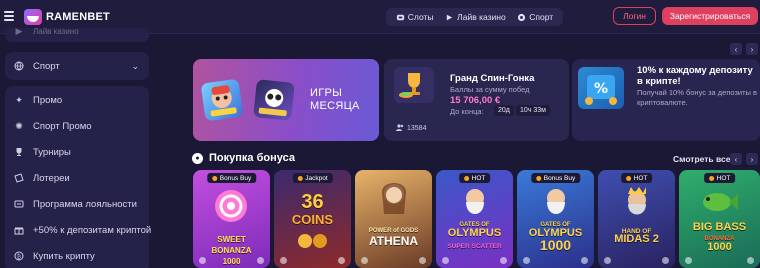 Image resolution: width=760 pixels, height=268 pixels. I want to click on top-nav: Слоты Лайв казино Спорт, so click(474, 17).